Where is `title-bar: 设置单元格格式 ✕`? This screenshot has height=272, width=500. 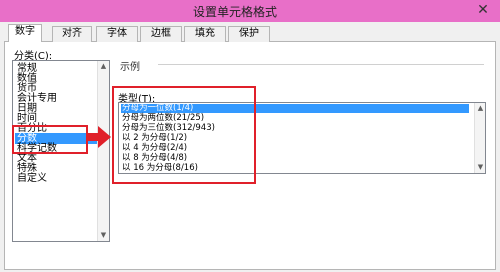 title-bar: 设置单元格格式 ✕ is located at coordinates (250, 11).